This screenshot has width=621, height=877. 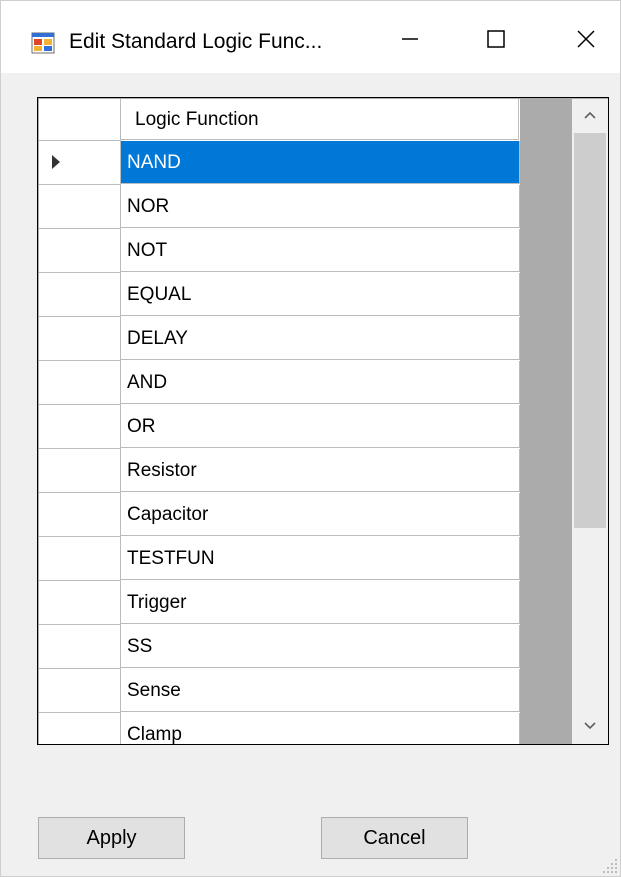 I want to click on size-grip-icon, so click(x=610, y=866).